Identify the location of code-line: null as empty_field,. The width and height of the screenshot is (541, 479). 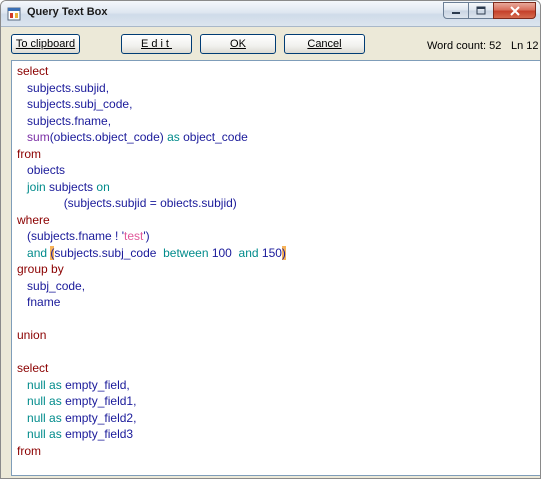
(73, 385).